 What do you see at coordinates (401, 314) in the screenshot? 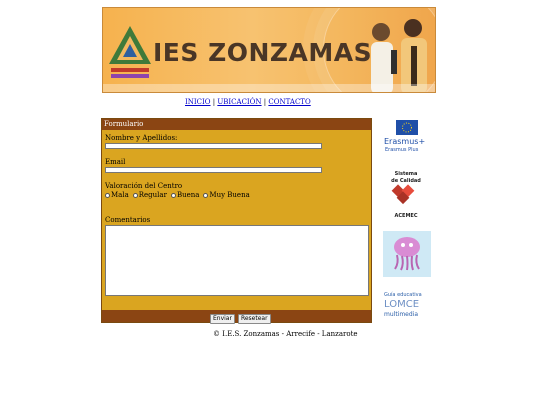
I see `guia-line3: multimedia` at bounding box center [401, 314].